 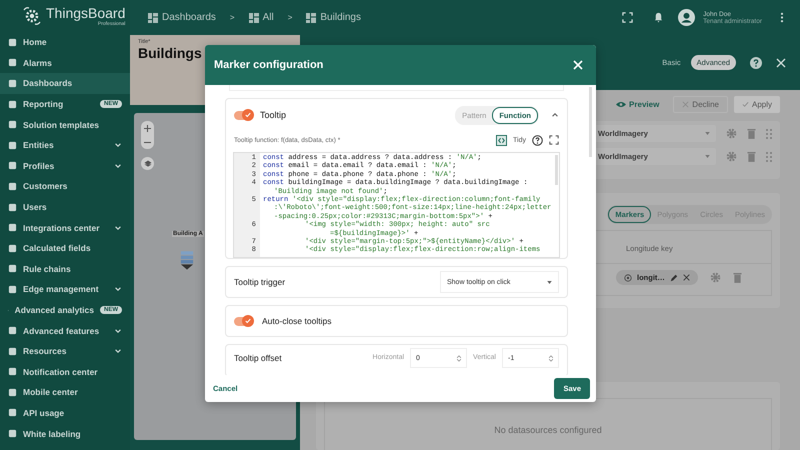 I want to click on sidebar-item-label: Entities, so click(x=39, y=145).